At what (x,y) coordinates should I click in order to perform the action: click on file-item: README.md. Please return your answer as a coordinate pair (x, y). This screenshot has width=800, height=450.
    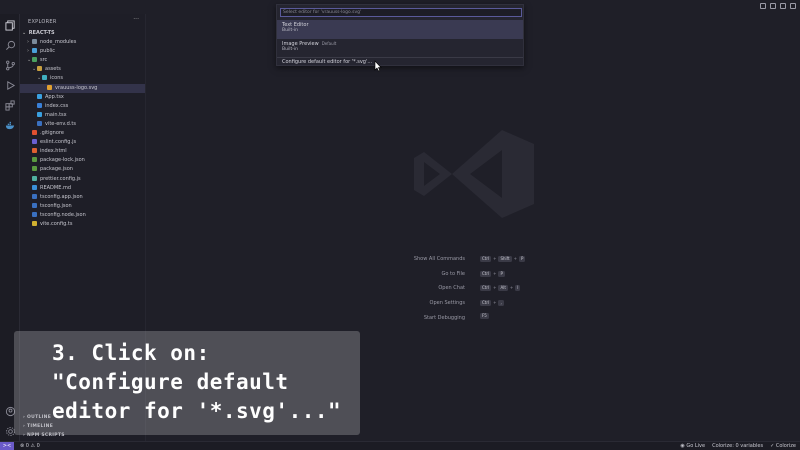
    Looking at the image, I should click on (82, 188).